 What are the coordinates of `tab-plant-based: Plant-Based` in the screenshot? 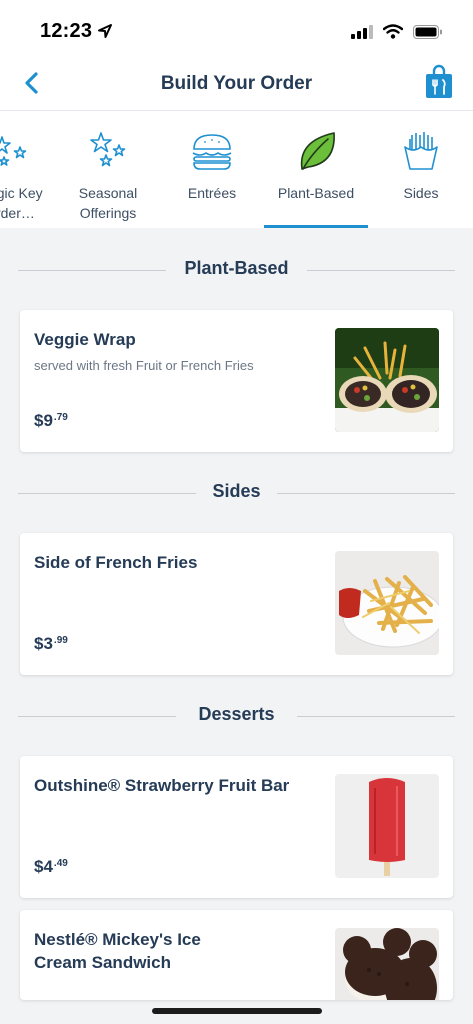 It's located at (316, 169).